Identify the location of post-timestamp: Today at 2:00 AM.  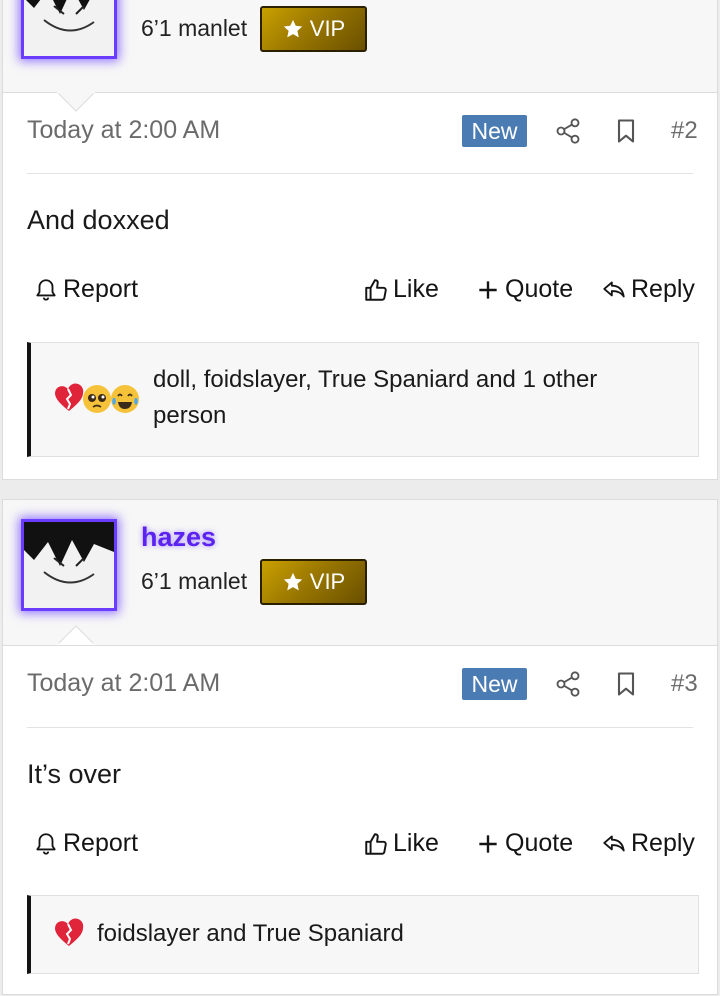
(123, 130).